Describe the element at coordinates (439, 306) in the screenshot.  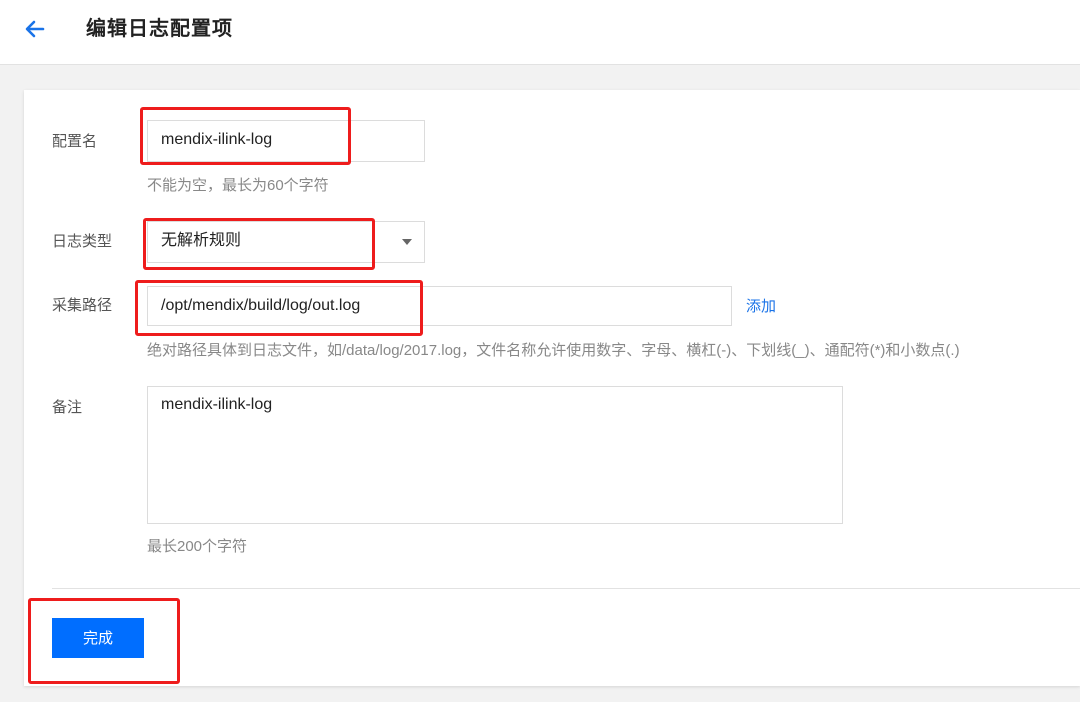
I see `collect-path-input: /opt/mendix/build/log/out.log` at that location.